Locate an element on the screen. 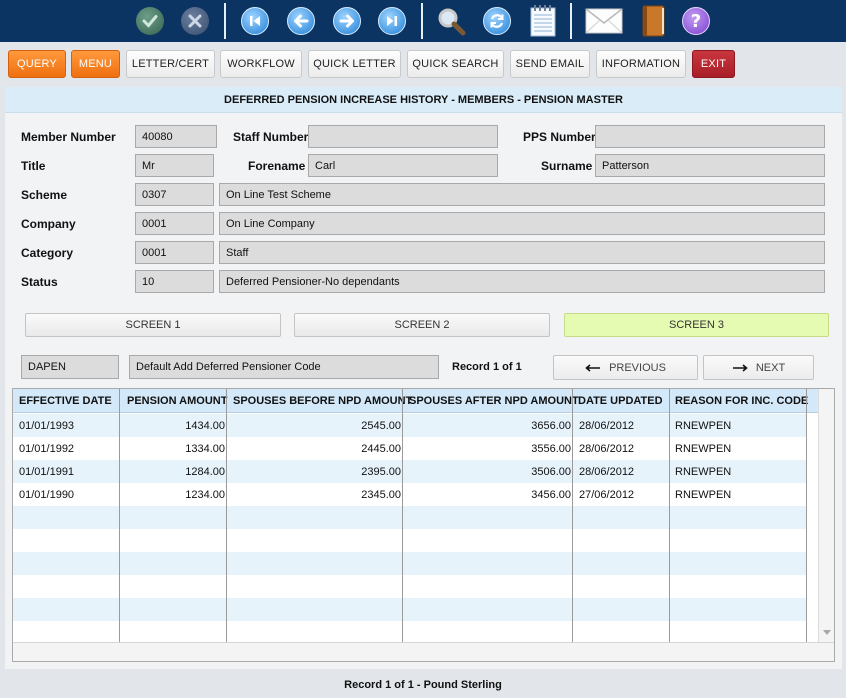 The image size is (846, 698). table-cell: 2395.00 is located at coordinates (381, 471).